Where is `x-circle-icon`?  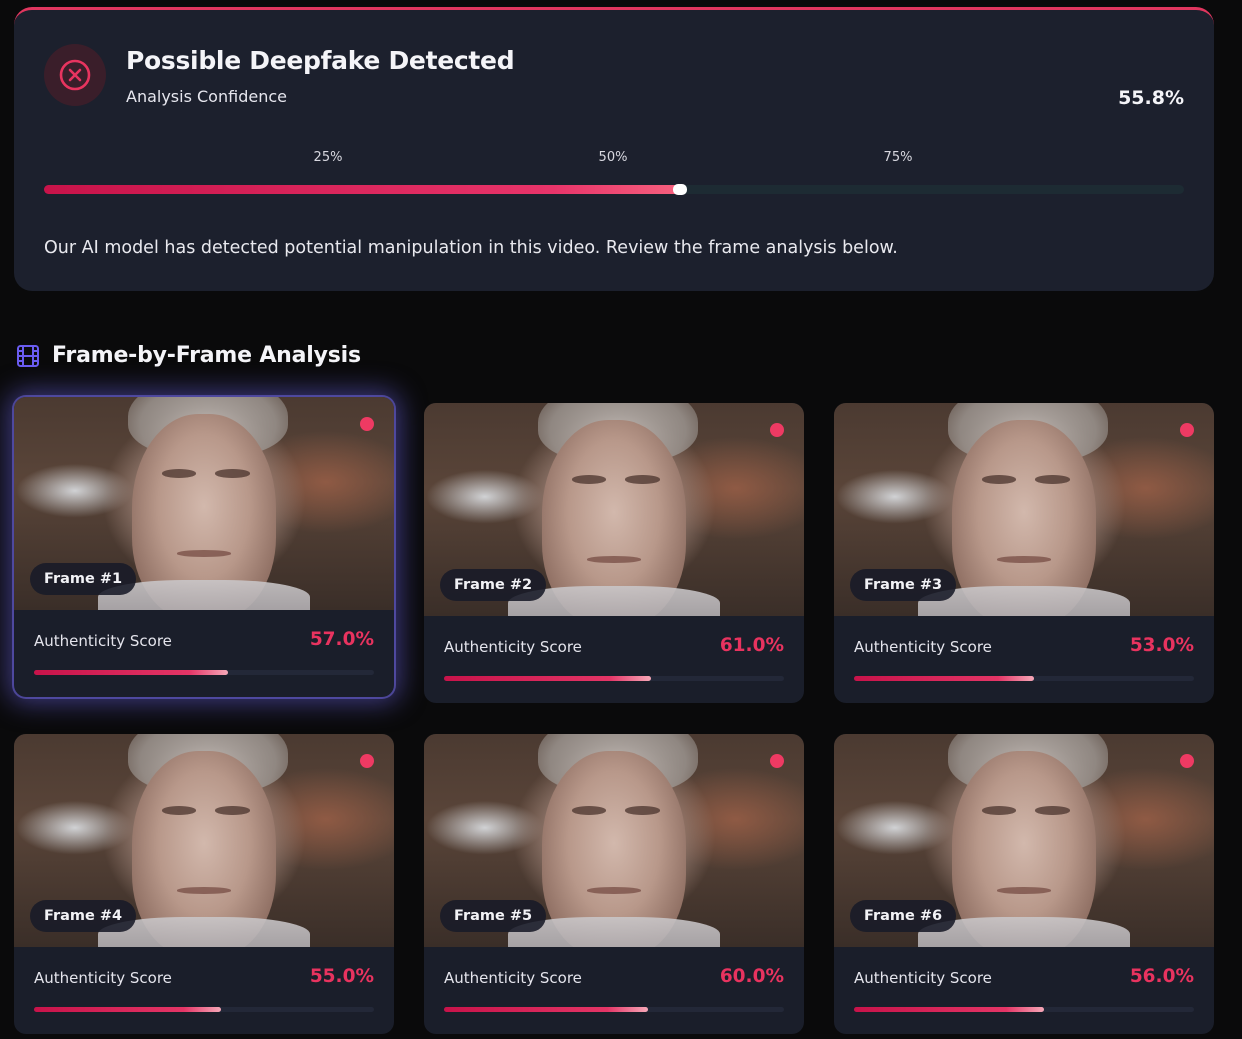 x-circle-icon is located at coordinates (75, 75).